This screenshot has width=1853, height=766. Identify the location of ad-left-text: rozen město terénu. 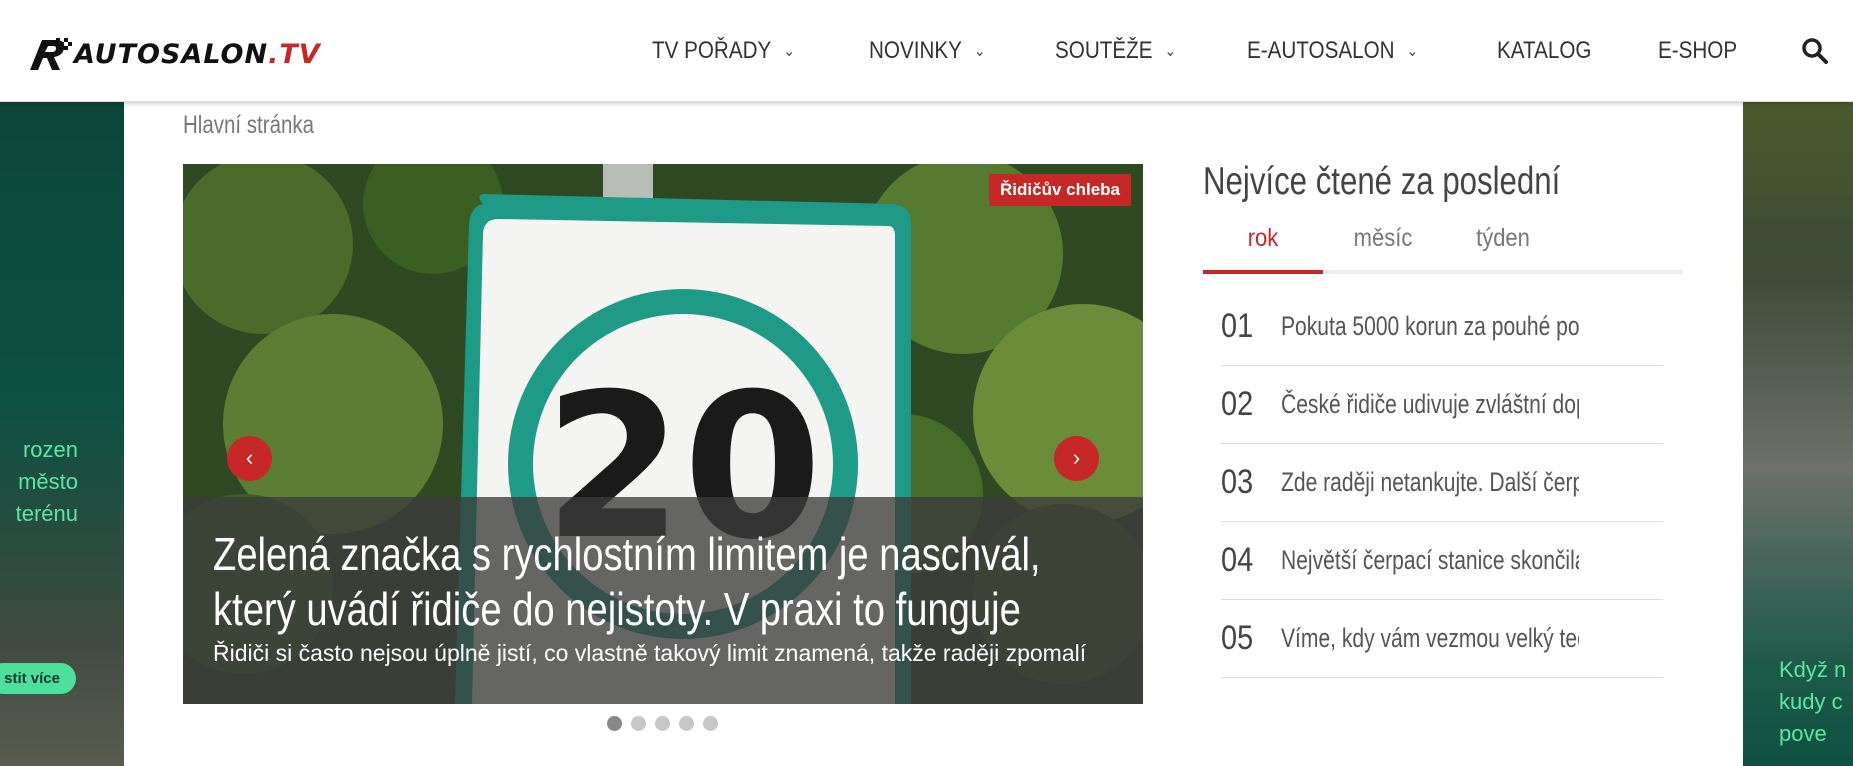
(46, 481).